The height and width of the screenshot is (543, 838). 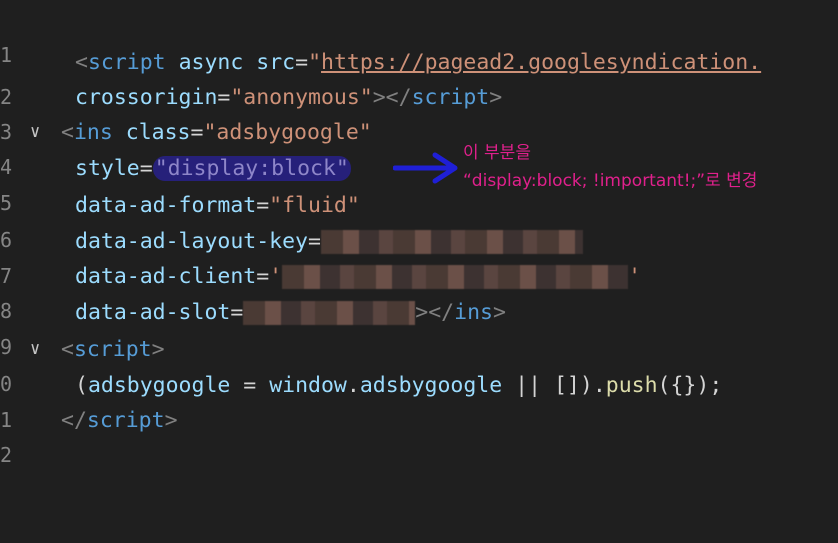 What do you see at coordinates (592, 385) in the screenshot?
I see `punct: ).` at bounding box center [592, 385].